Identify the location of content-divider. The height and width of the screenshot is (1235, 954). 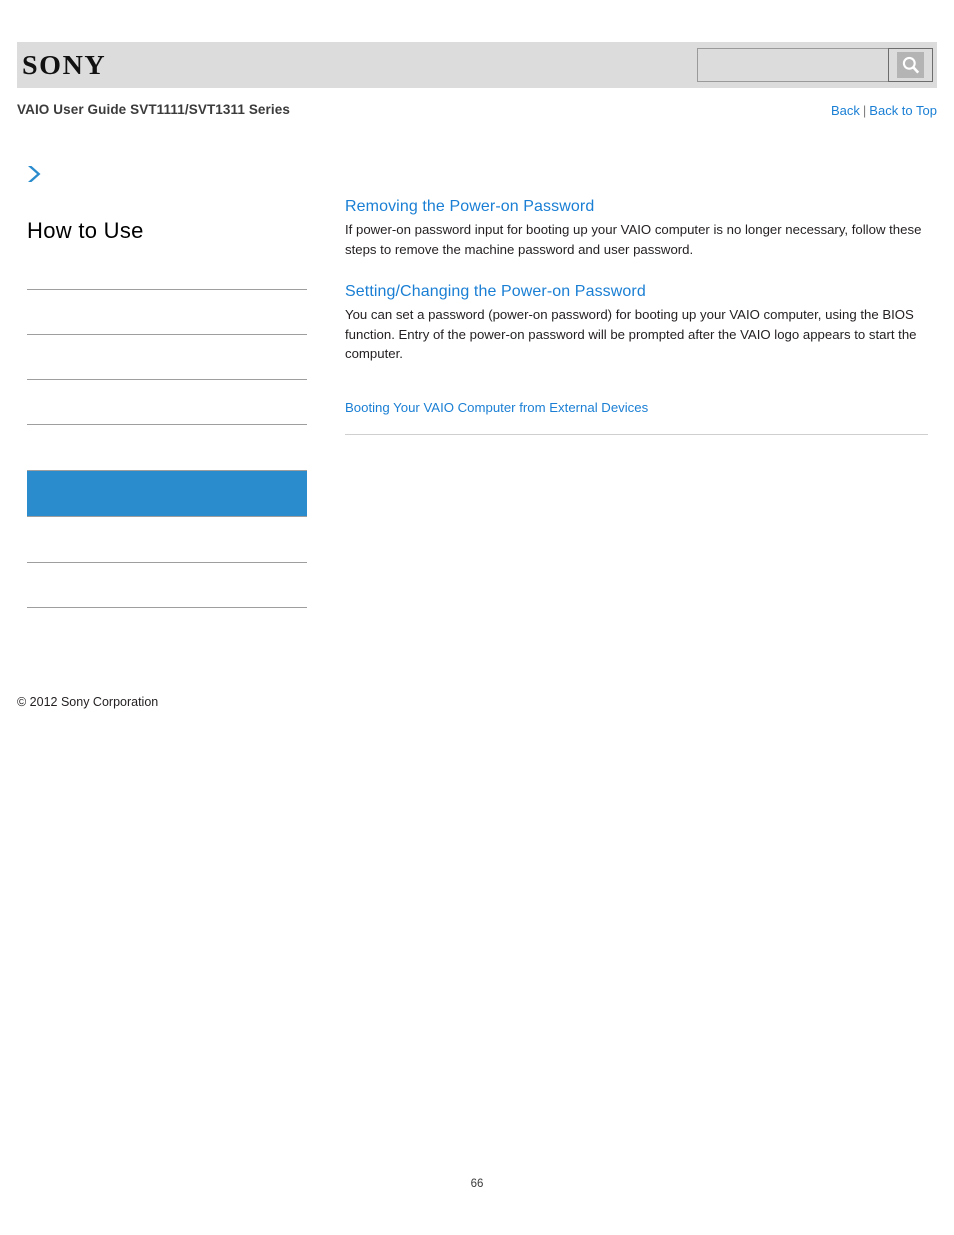
(636, 434).